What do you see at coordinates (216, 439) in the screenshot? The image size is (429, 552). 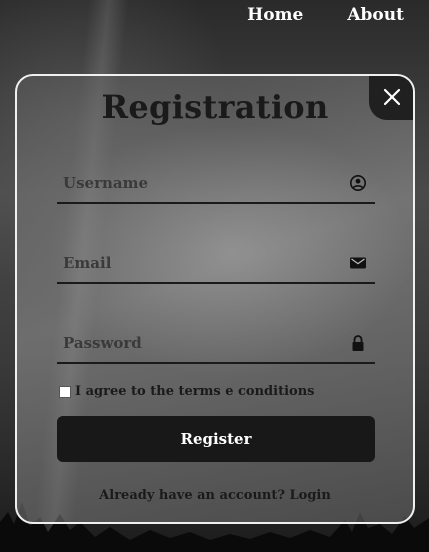 I see `register-button: Register` at bounding box center [216, 439].